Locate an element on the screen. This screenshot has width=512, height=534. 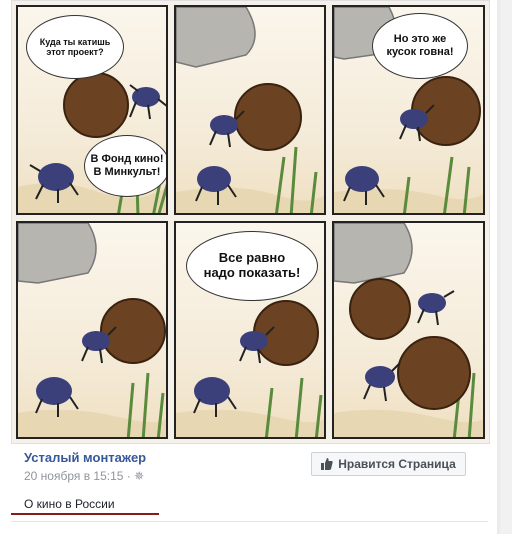
panel-2-art is located at coordinates (250, 110).